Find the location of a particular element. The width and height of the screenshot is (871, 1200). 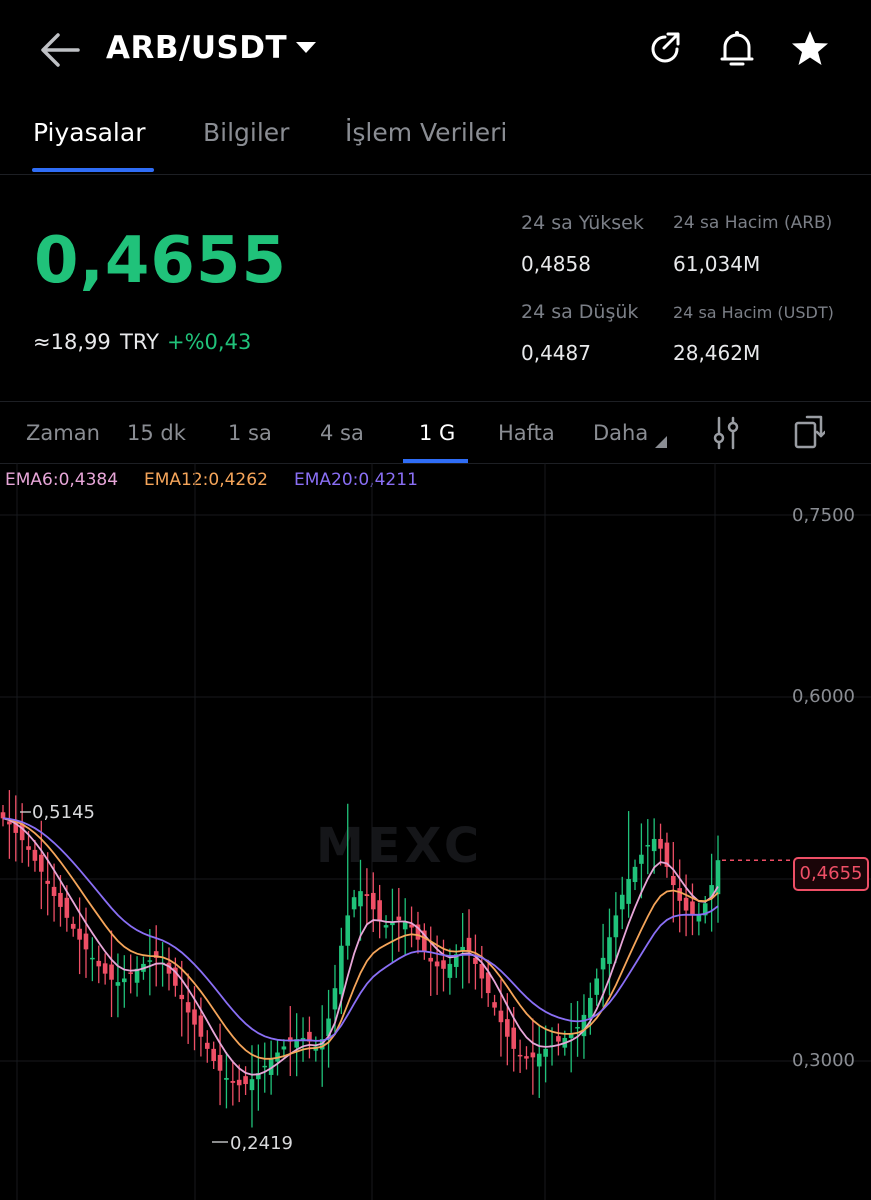

high-24h-value: 0,4858 is located at coordinates (556, 264).